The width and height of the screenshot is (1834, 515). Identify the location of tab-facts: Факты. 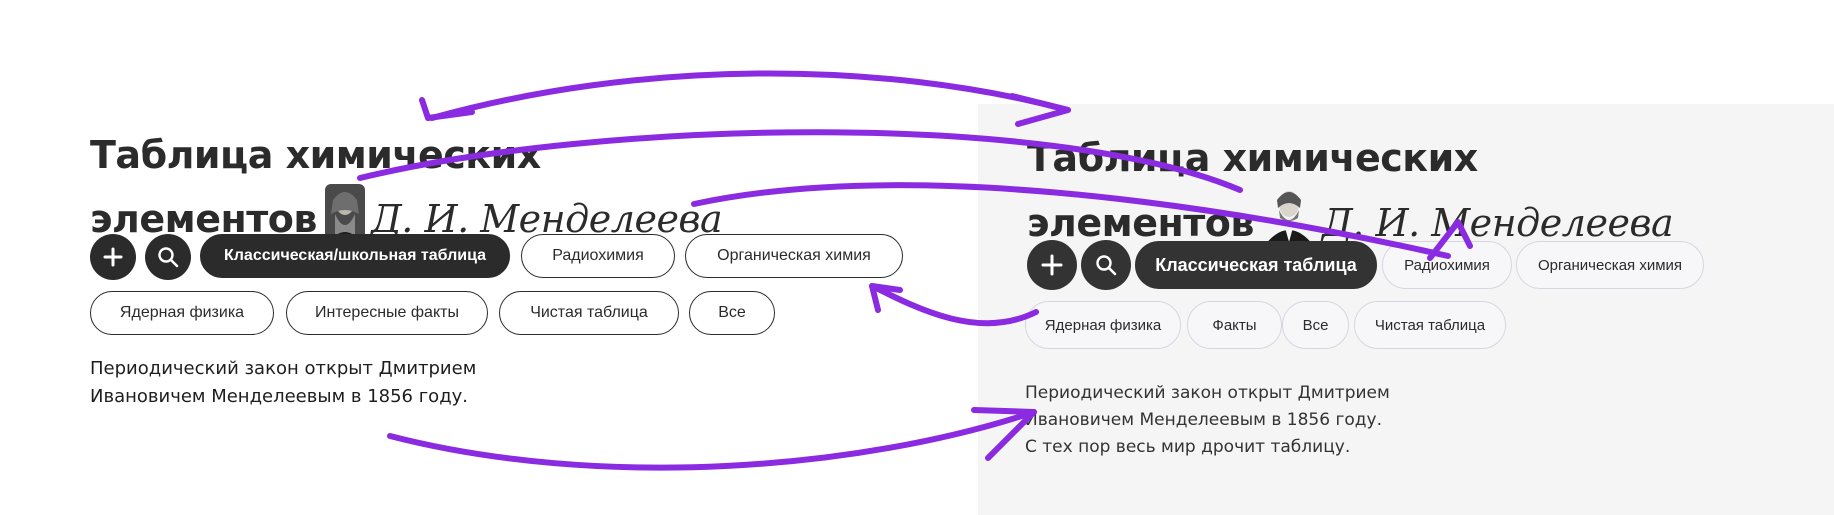
(1234, 325).